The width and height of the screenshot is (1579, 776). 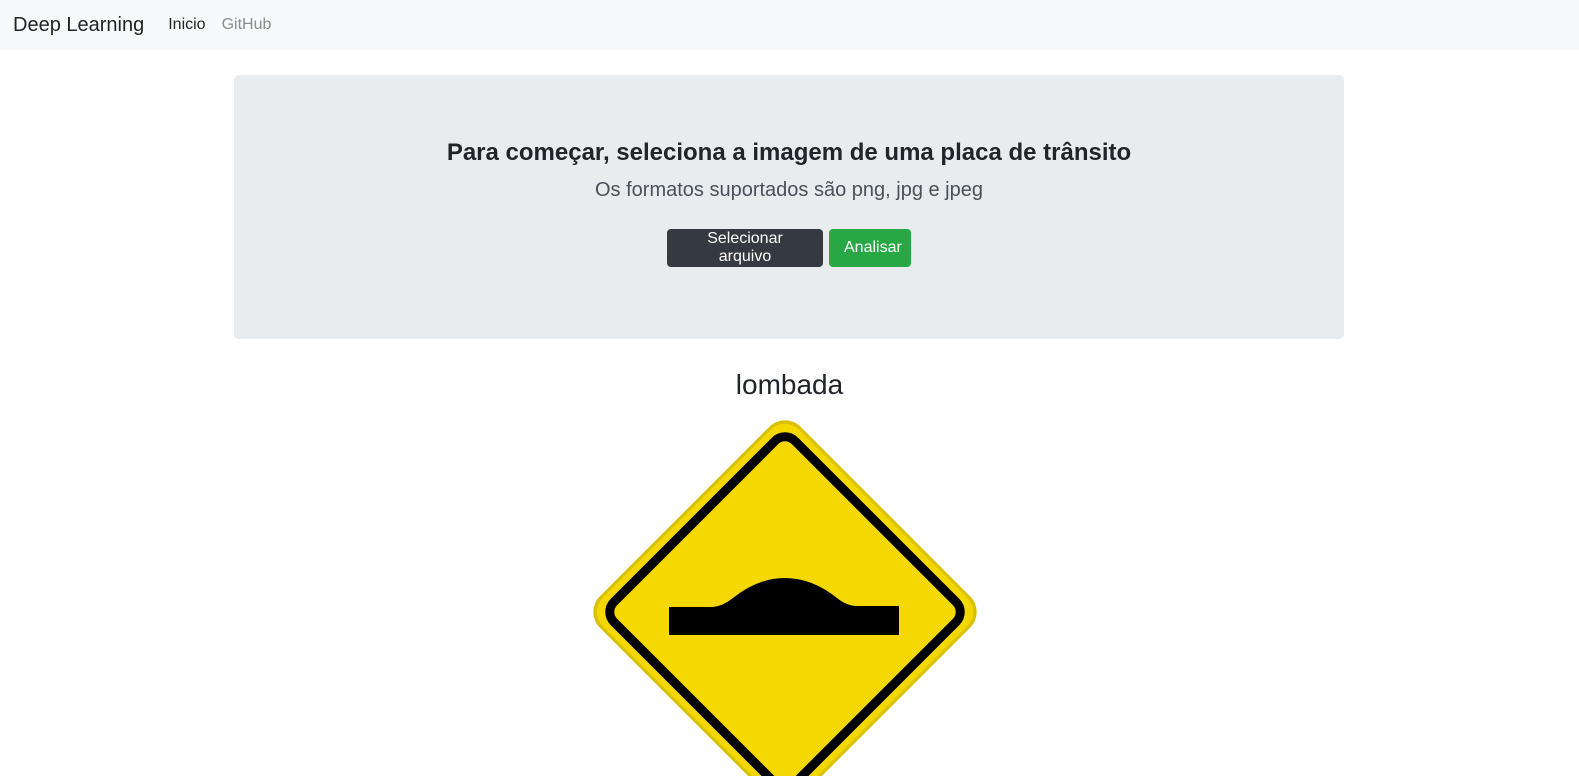 What do you see at coordinates (789, 384) in the screenshot?
I see `prediction-label: lombada` at bounding box center [789, 384].